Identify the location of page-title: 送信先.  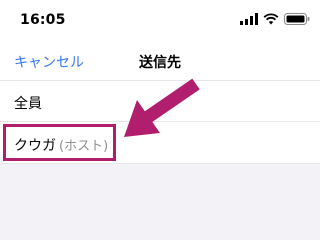
(160, 63).